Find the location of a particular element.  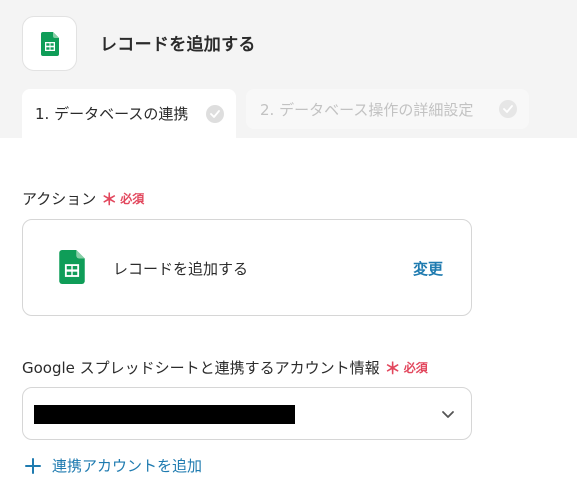

label-text: Google スプレッドシートと連携するアカウント情報 is located at coordinates (201, 367).